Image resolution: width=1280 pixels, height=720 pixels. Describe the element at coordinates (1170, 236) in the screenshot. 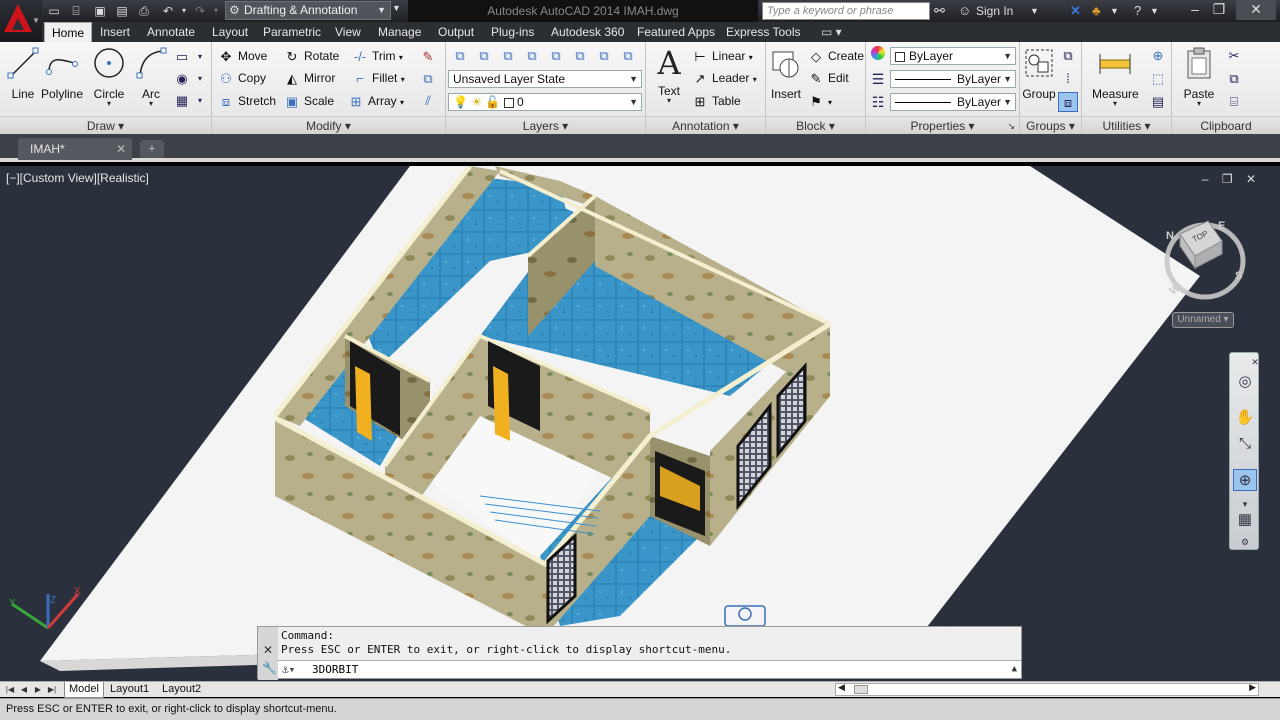

I see `viewcube-north: N` at that location.